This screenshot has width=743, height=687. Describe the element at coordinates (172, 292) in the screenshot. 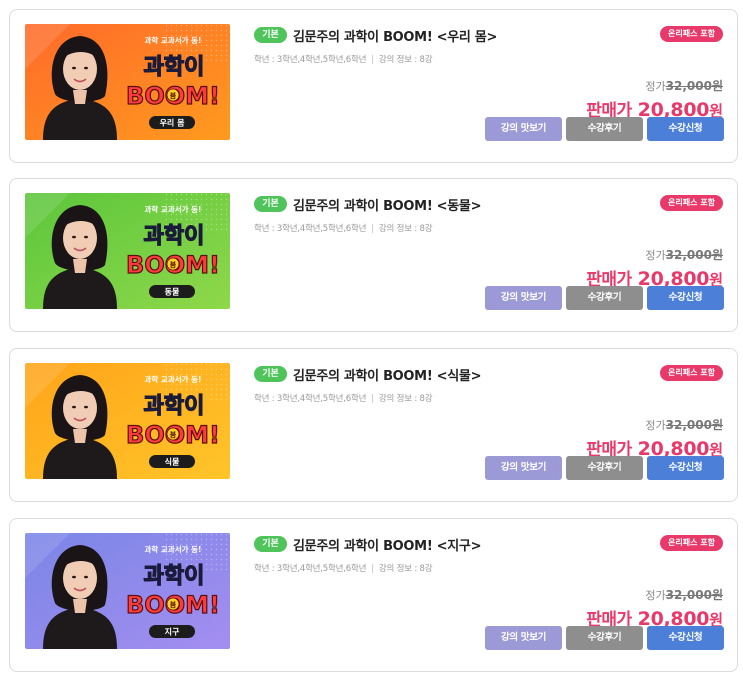

I see `thumbnail-subject: 동물` at that location.